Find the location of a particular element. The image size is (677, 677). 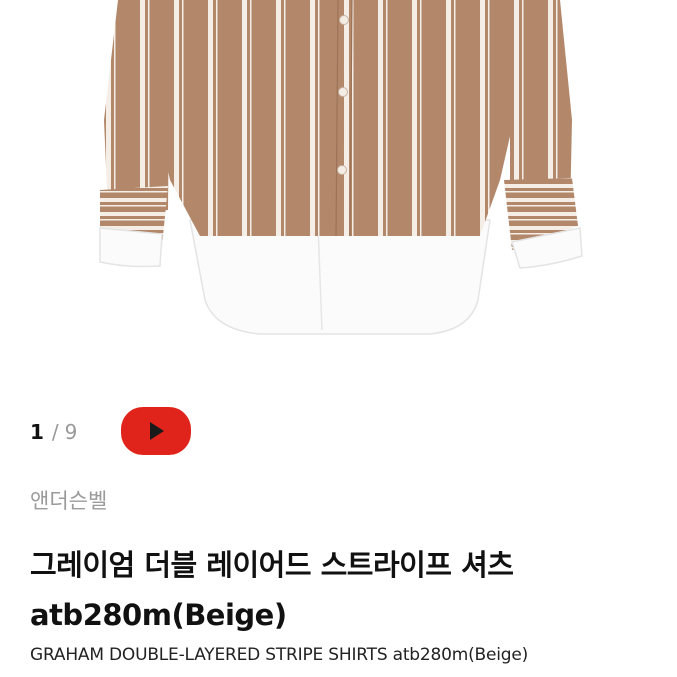

pager-current: 1 is located at coordinates (37, 432).